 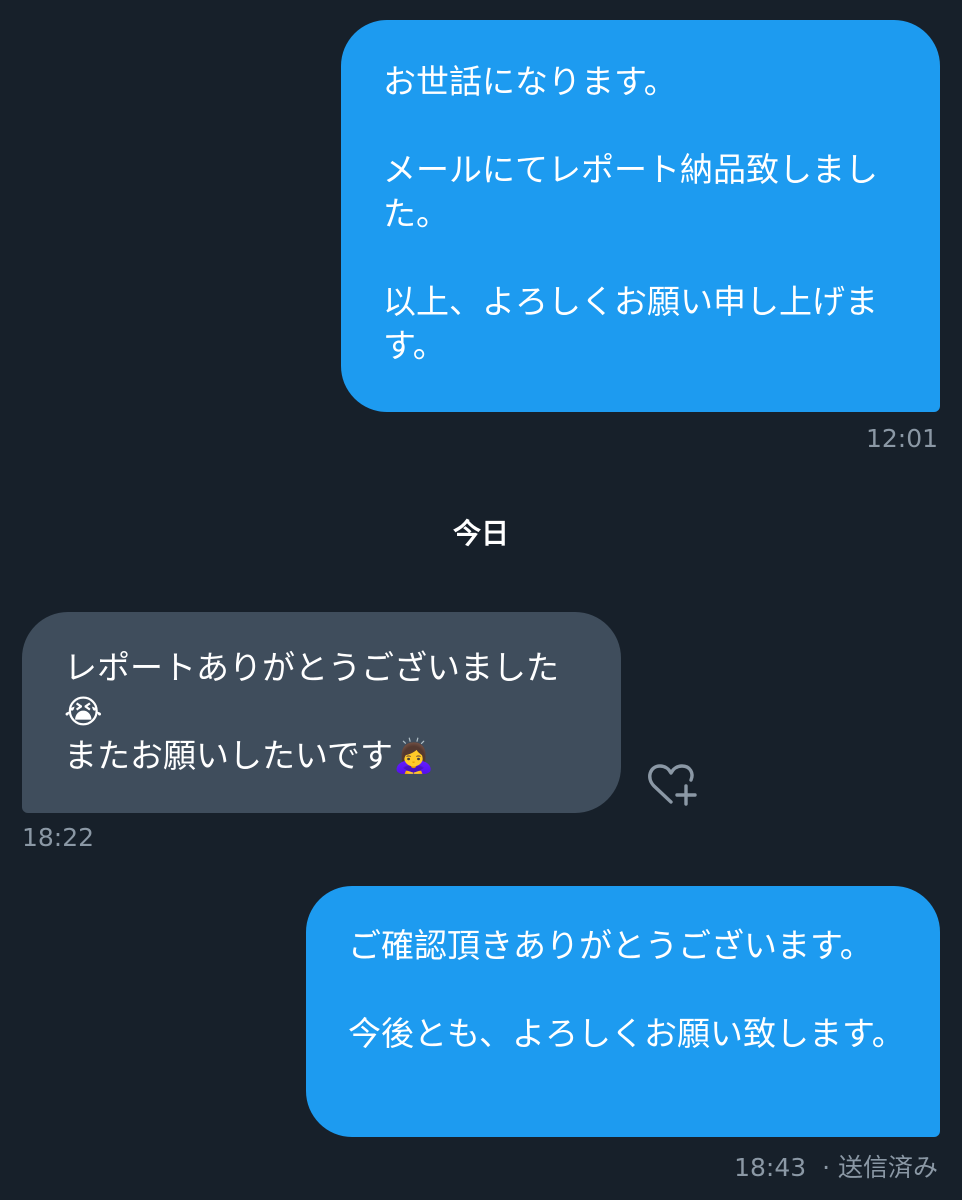 I want to click on sent-status: · 送信済み, so click(x=880, y=1167).